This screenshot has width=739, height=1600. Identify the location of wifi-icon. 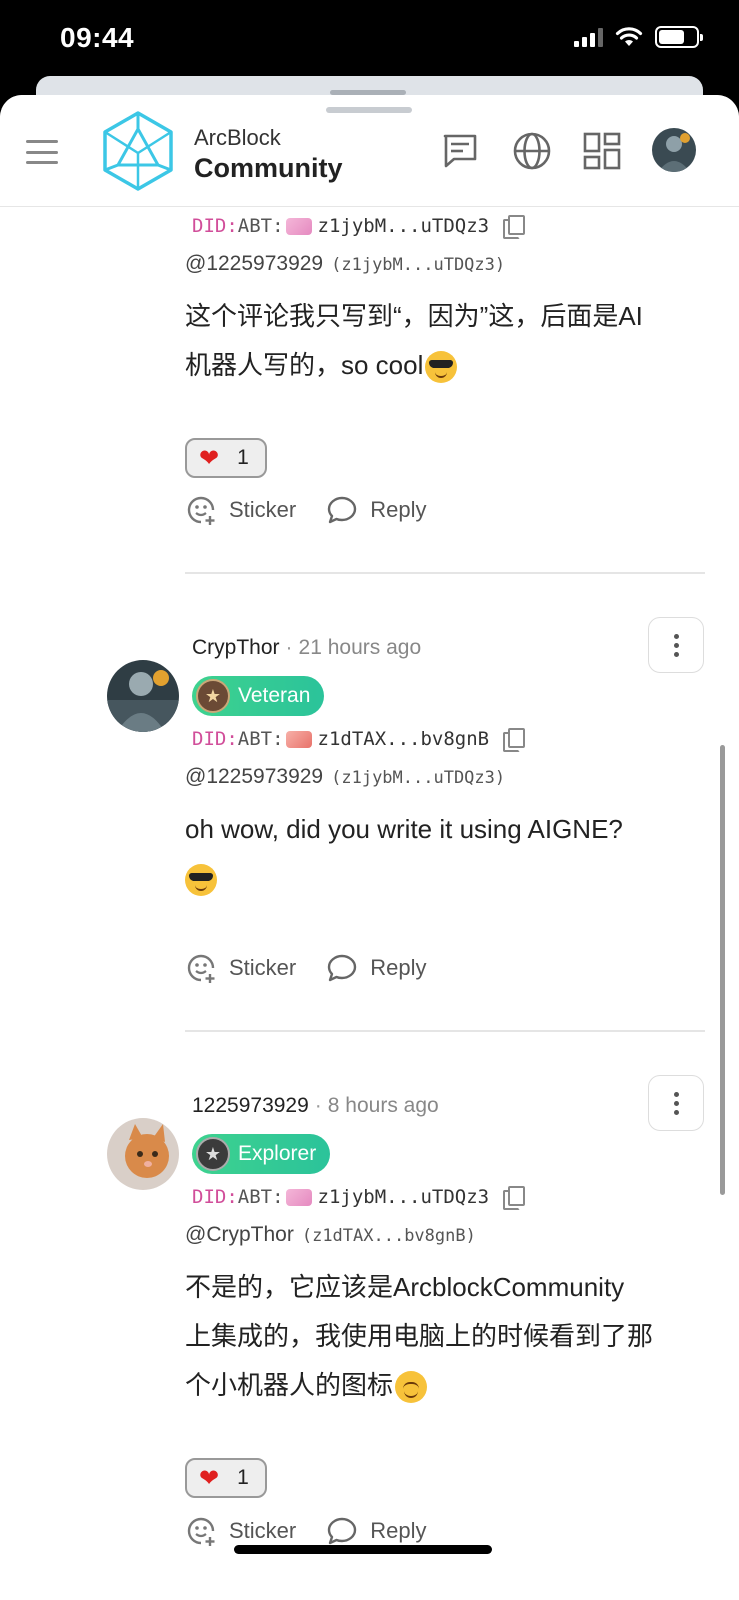
(629, 36).